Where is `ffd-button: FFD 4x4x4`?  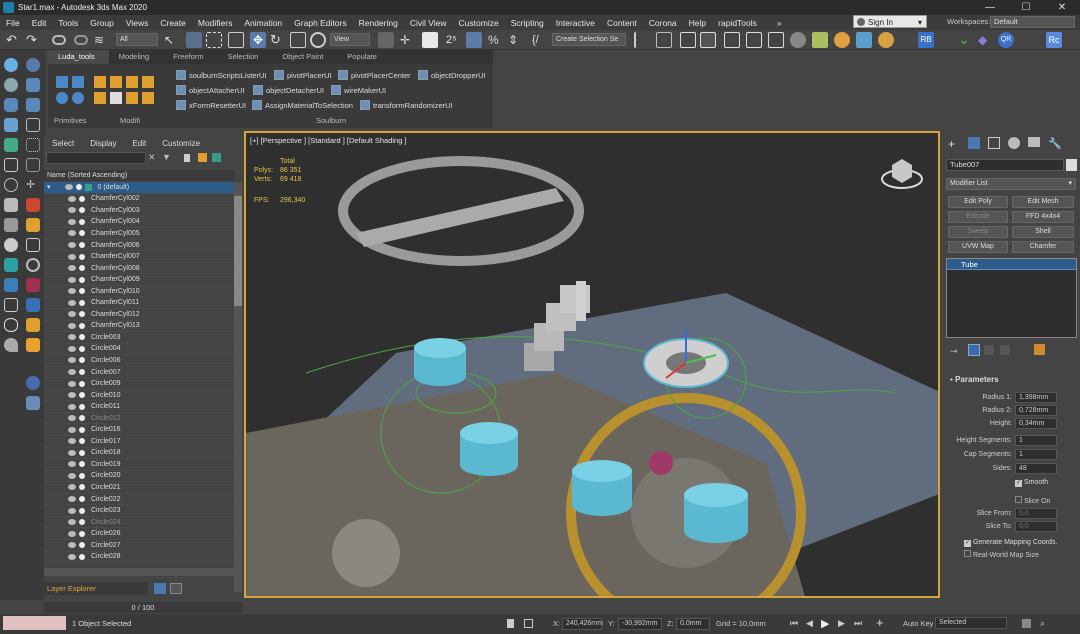
ffd-button: FFD 4x4x4 is located at coordinates (1043, 217).